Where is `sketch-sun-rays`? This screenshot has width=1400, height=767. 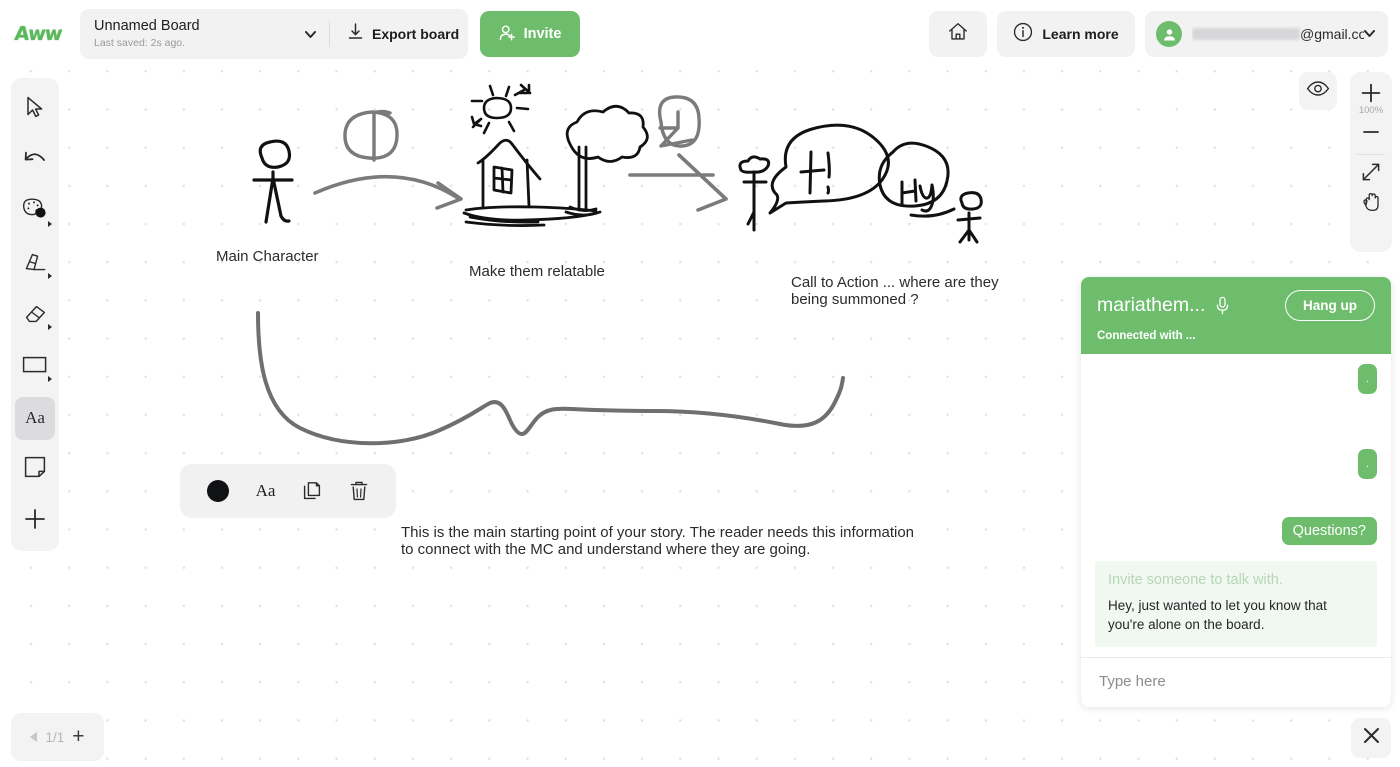 sketch-sun-rays is located at coordinates (501, 109).